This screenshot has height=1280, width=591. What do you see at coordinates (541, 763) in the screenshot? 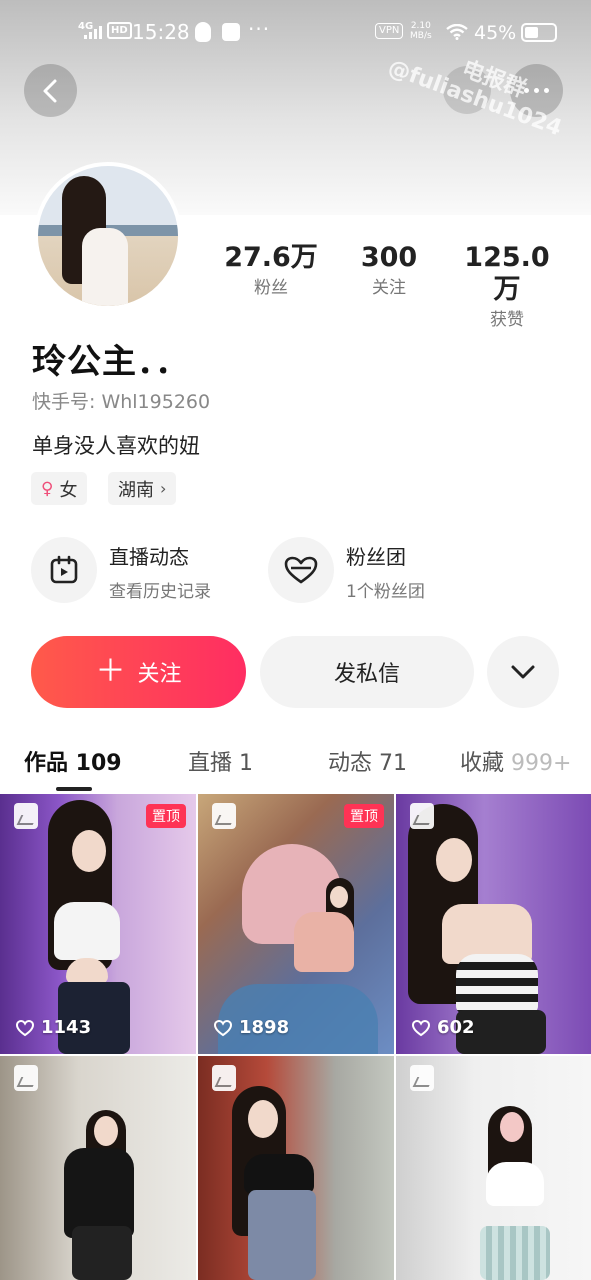
I see `tab-count: 999+` at bounding box center [541, 763].